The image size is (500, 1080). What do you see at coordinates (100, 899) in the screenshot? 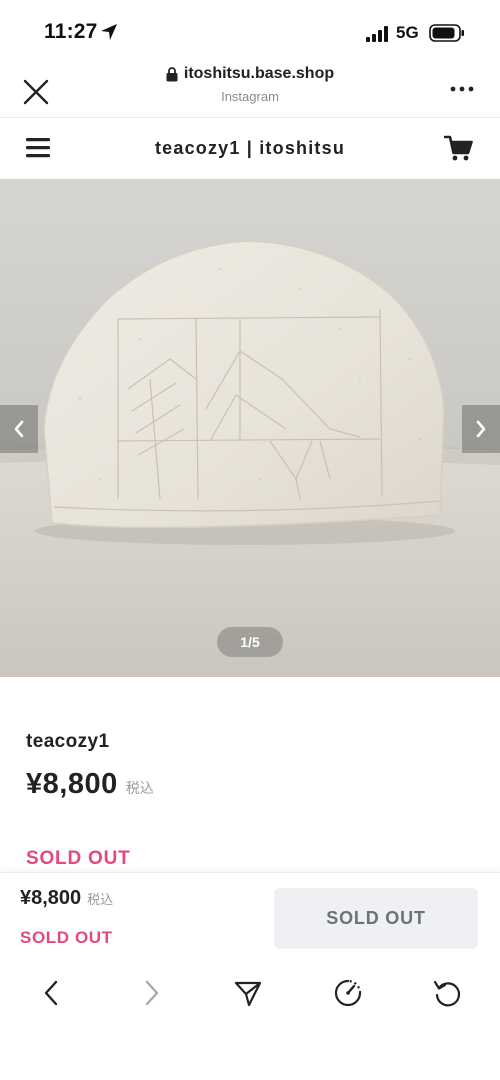
I see `purchase-bar-tax-label: 税込` at bounding box center [100, 899].